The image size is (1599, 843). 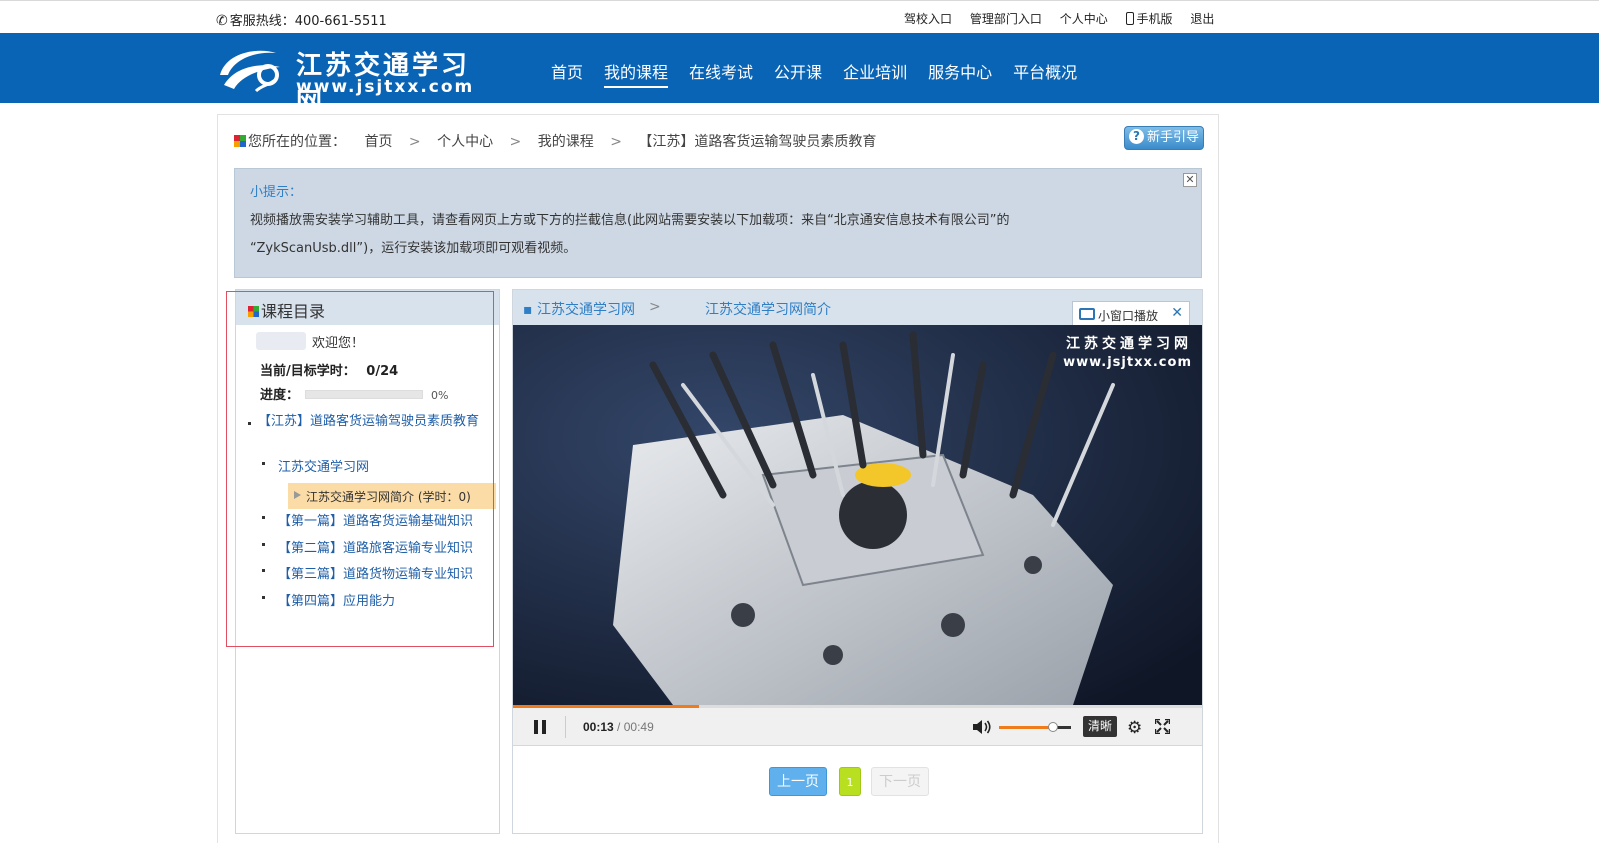 I want to click on time-display: 00:13 / 00:49, so click(x=618, y=727).